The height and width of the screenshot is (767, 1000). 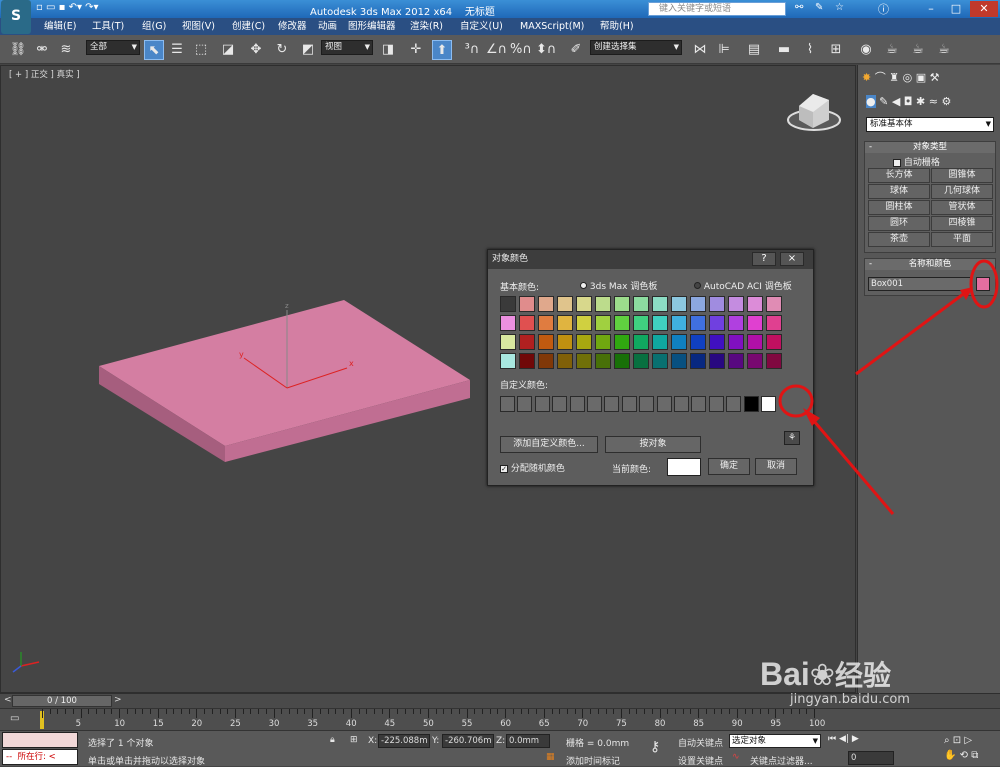 What do you see at coordinates (866, 77) in the screenshot?
I see `create-tab-icon: ✸` at bounding box center [866, 77].